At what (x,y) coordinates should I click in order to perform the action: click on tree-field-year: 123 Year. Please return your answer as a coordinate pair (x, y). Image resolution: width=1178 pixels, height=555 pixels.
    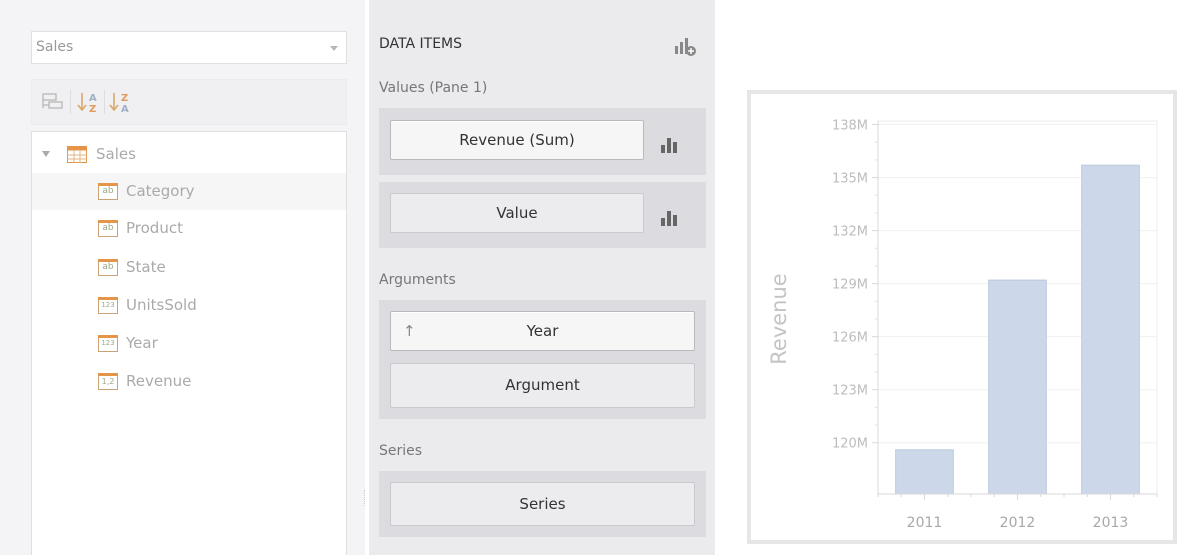
    Looking at the image, I should click on (189, 343).